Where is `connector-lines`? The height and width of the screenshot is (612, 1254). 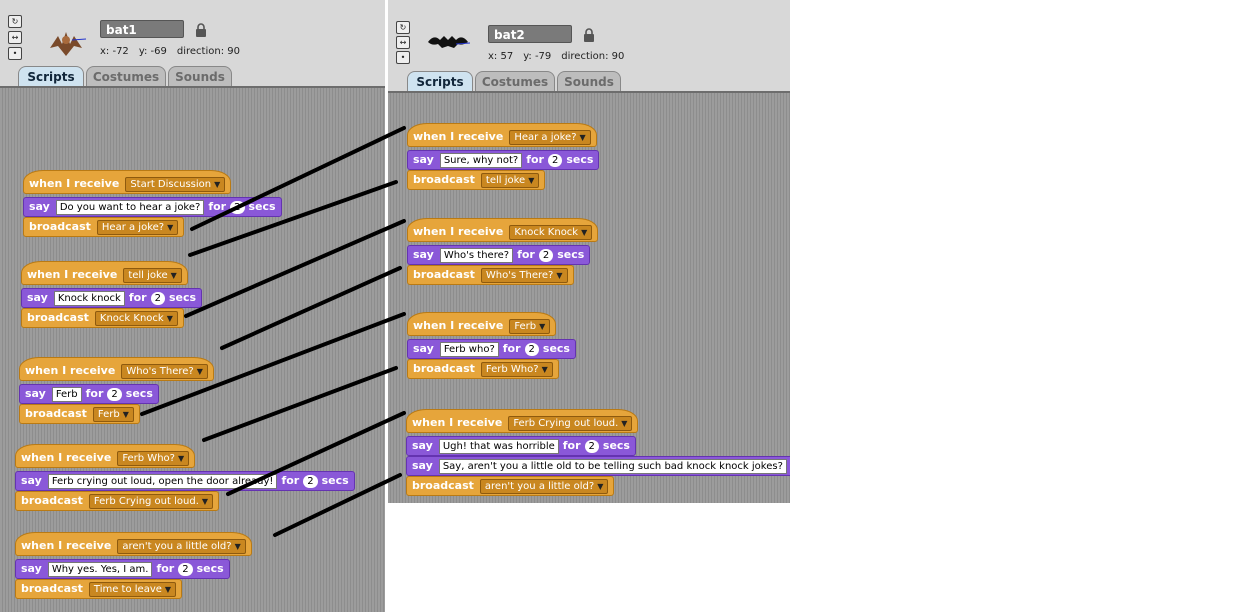
connector-lines is located at coordinates (273, 331).